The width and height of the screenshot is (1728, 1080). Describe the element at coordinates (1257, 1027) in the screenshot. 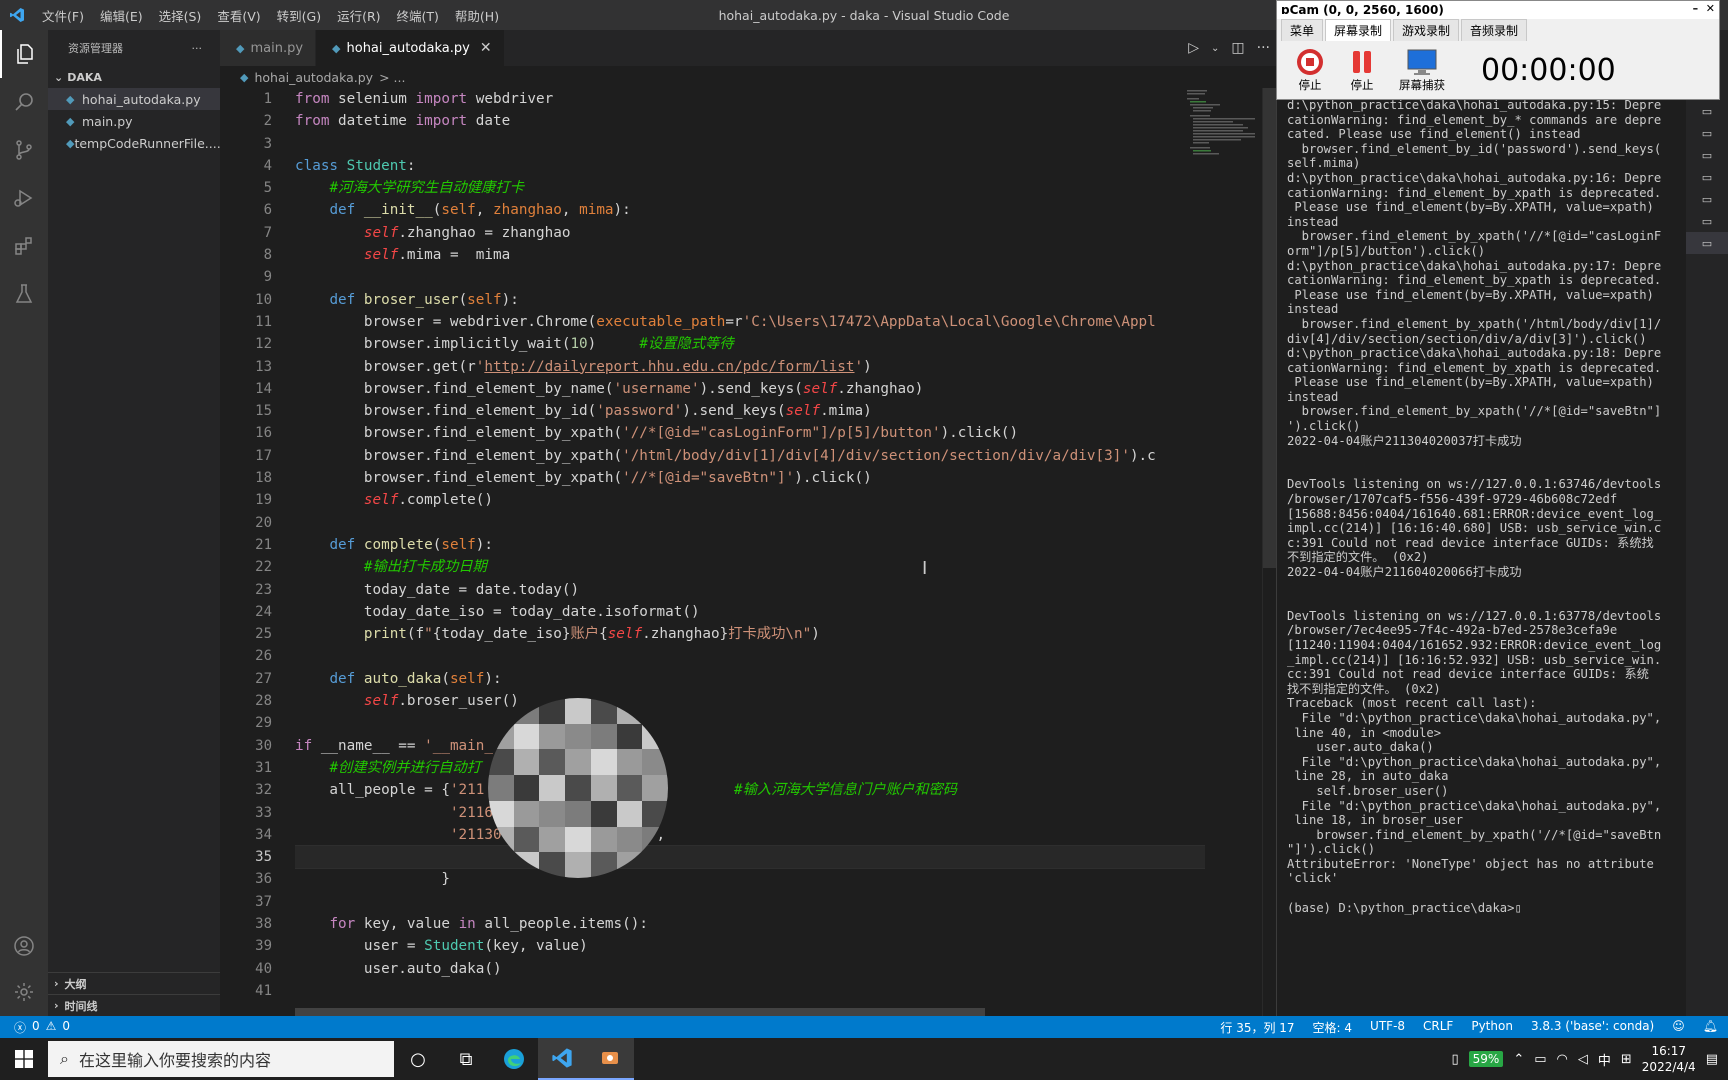

I see `cursor-position: 行 35，列 17` at that location.